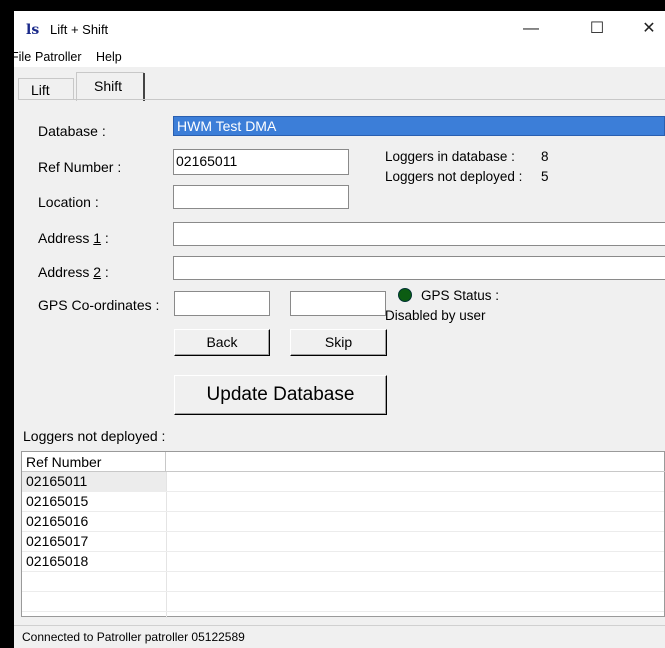 Image resolution: width=665 pixels, height=648 pixels. Describe the element at coordinates (79, 29) in the screenshot. I see `window-title: Lift + Shift` at that location.